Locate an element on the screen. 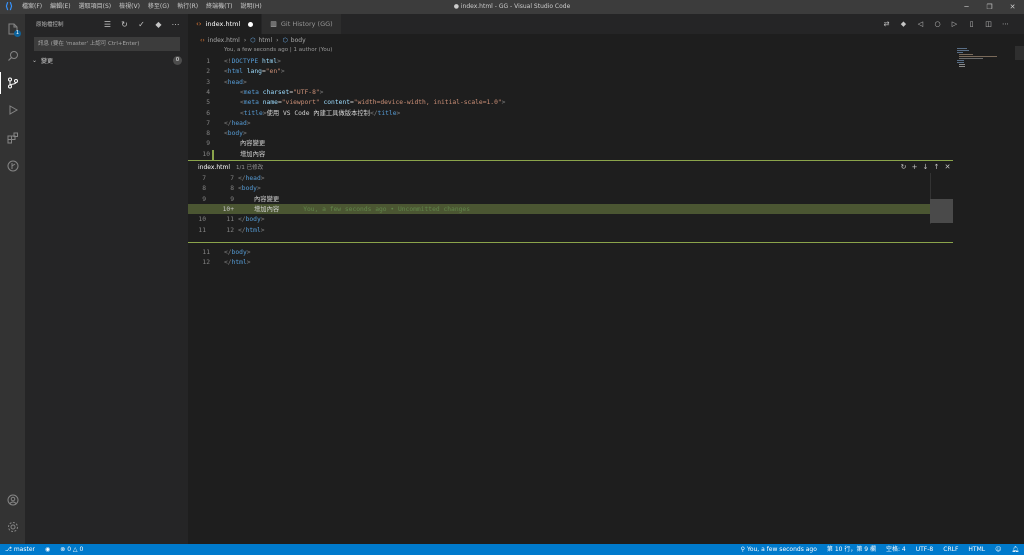 This screenshot has width=1024, height=555. menu-item: 說明(H) is located at coordinates (250, 7).